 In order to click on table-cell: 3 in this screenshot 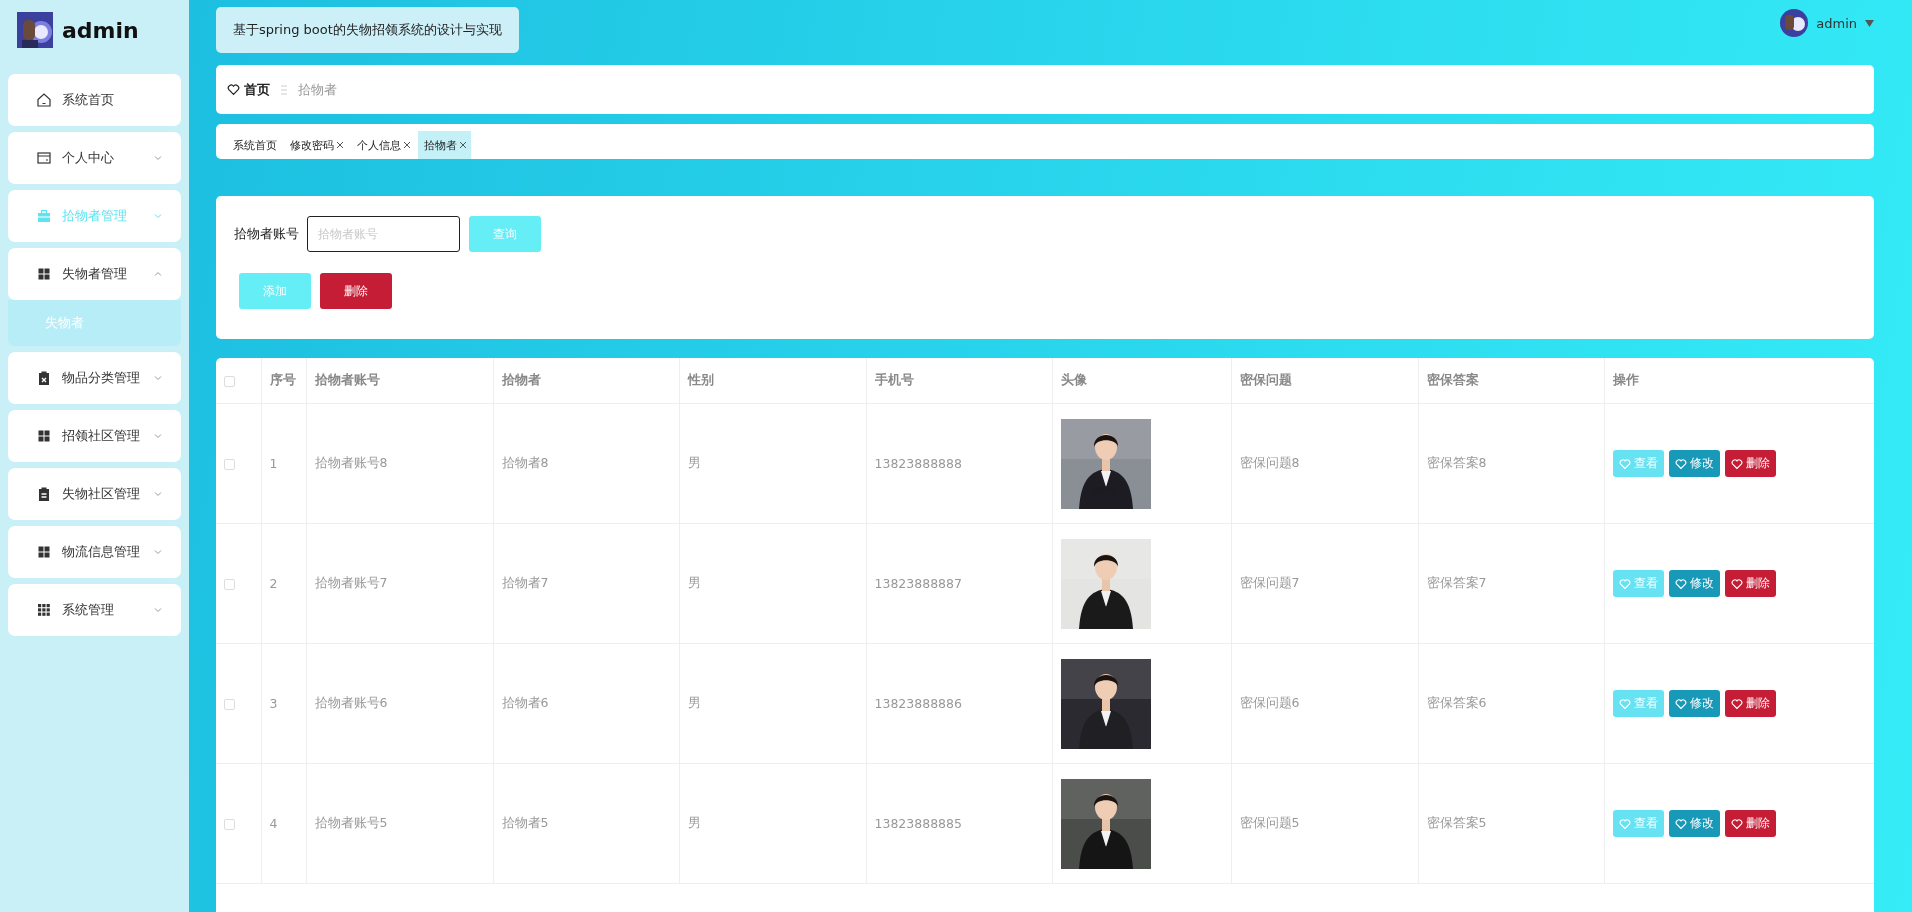, I will do `click(283, 703)`.